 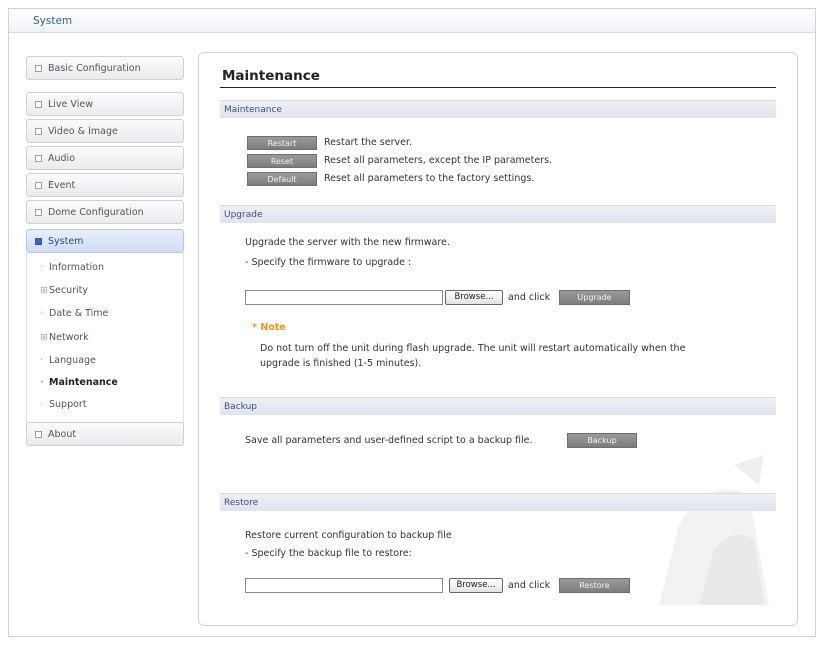 I want to click on section-header-restore: Restore, so click(x=498, y=502).